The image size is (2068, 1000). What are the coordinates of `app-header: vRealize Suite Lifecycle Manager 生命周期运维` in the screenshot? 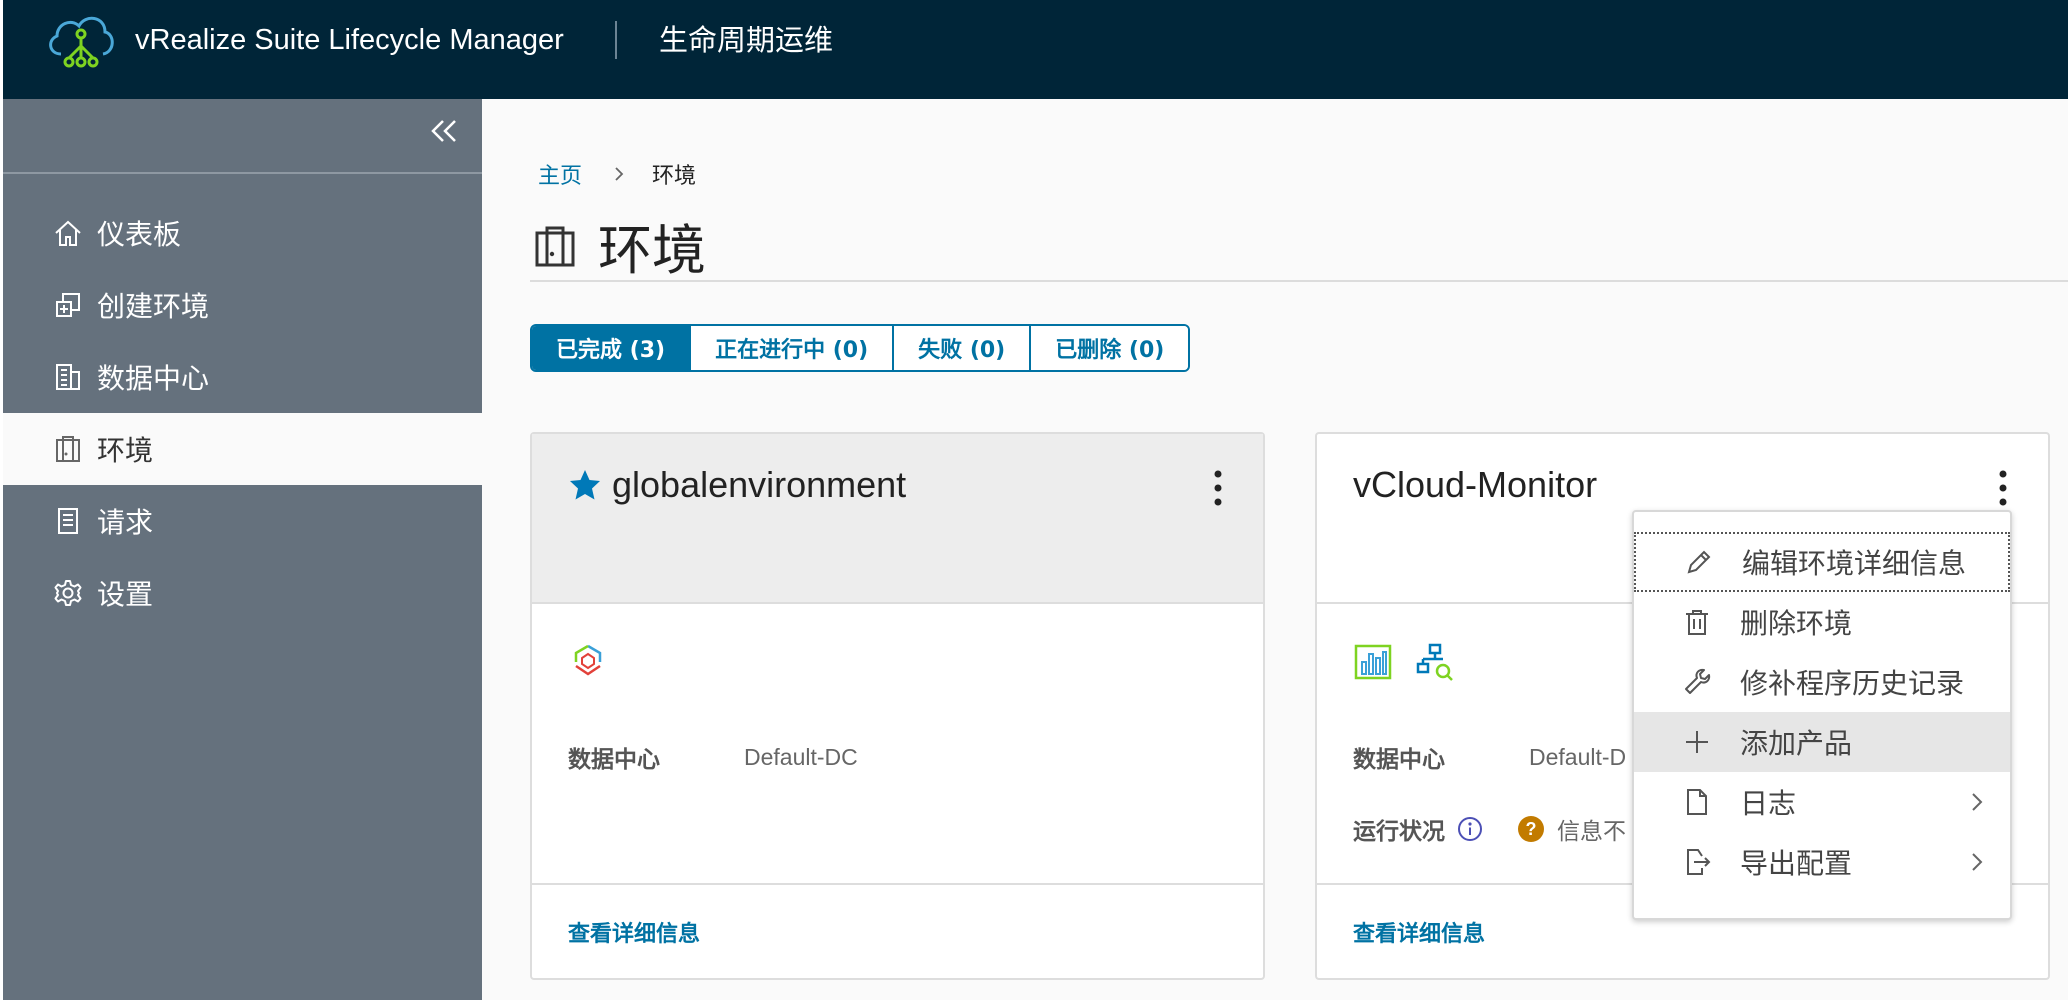 It's located at (1034, 49).